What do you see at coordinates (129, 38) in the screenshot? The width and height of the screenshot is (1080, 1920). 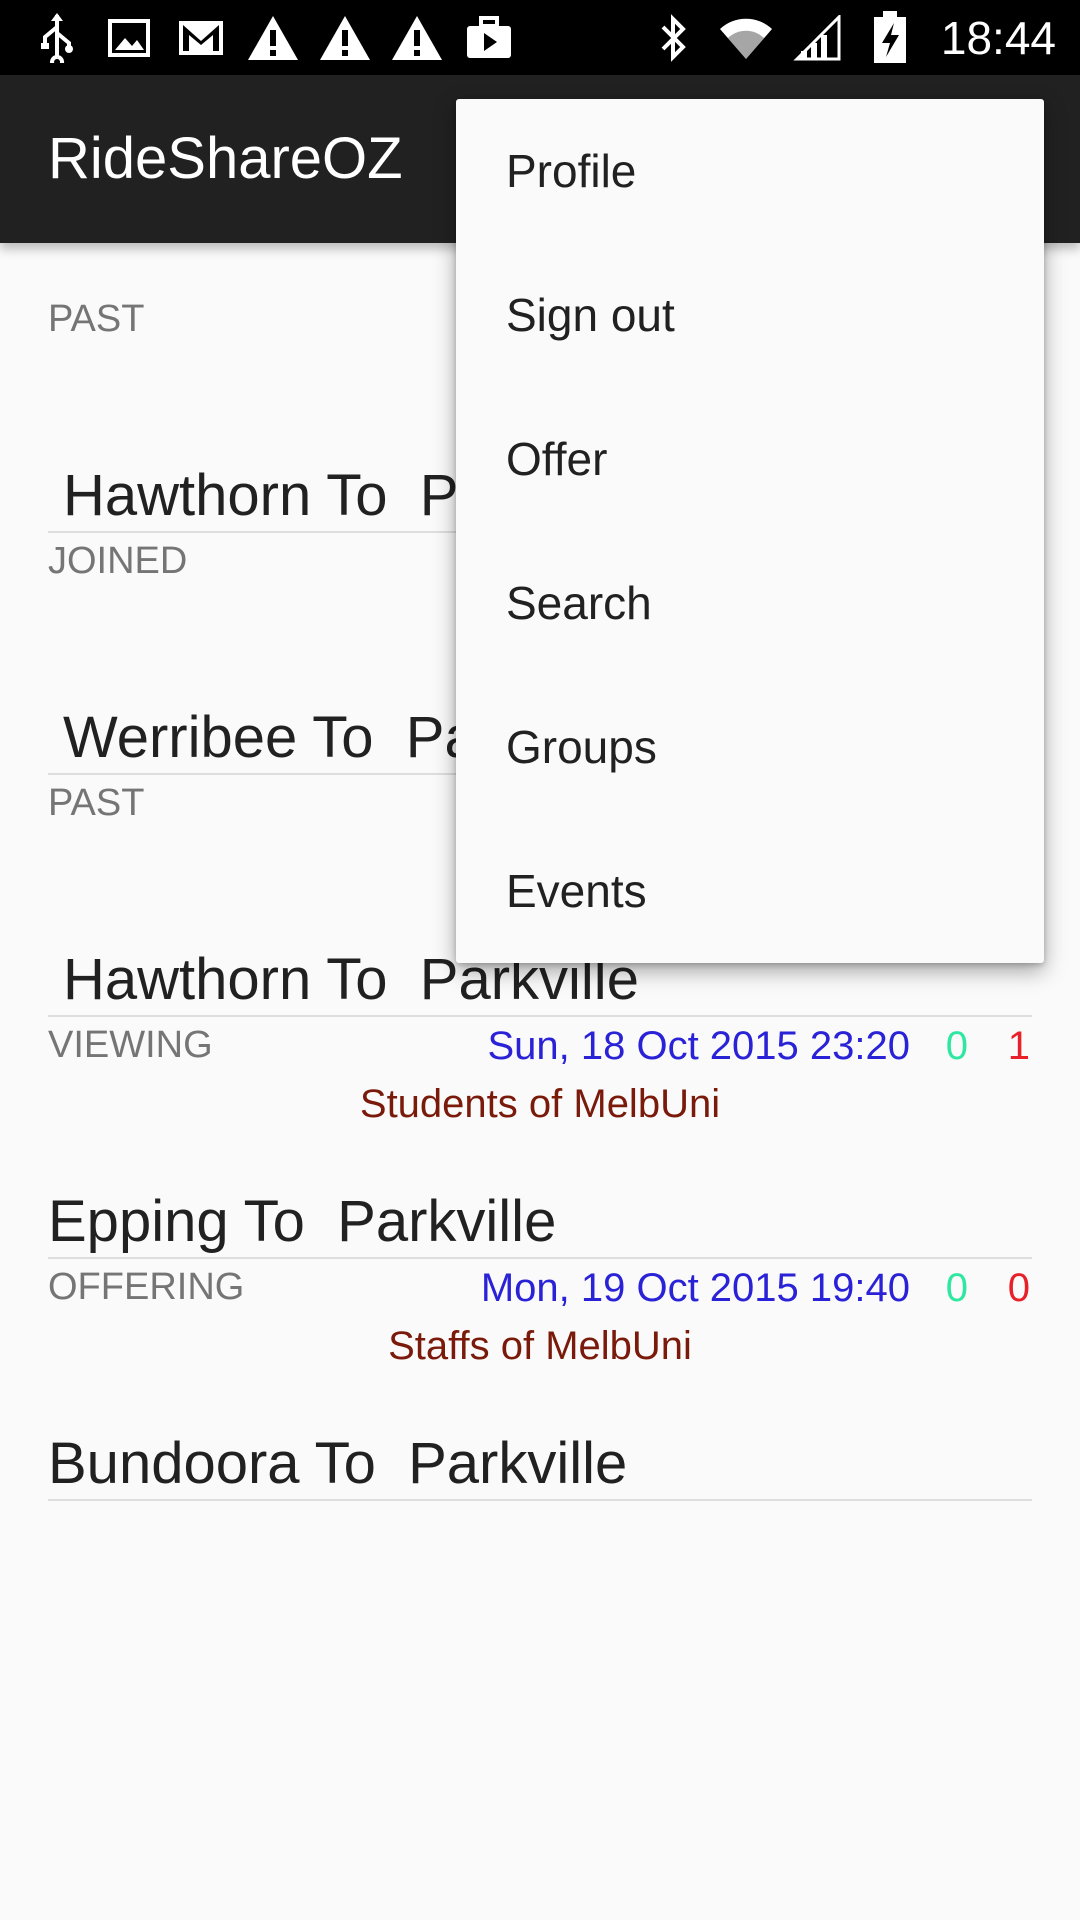 I see `image-icon` at bounding box center [129, 38].